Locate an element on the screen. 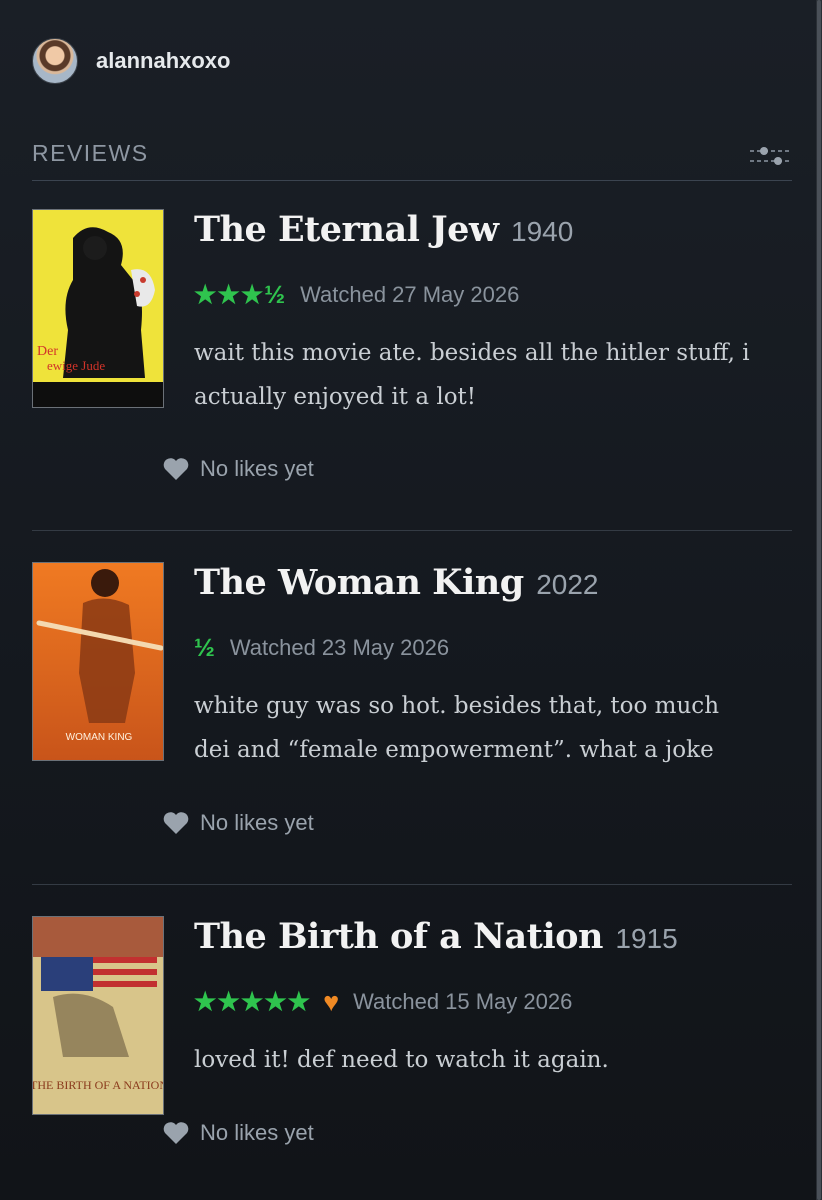 The height and width of the screenshot is (1200, 822). poster-the-birth-of-a-nation: THE BIRTH OF A NATION is located at coordinates (98, 1015).